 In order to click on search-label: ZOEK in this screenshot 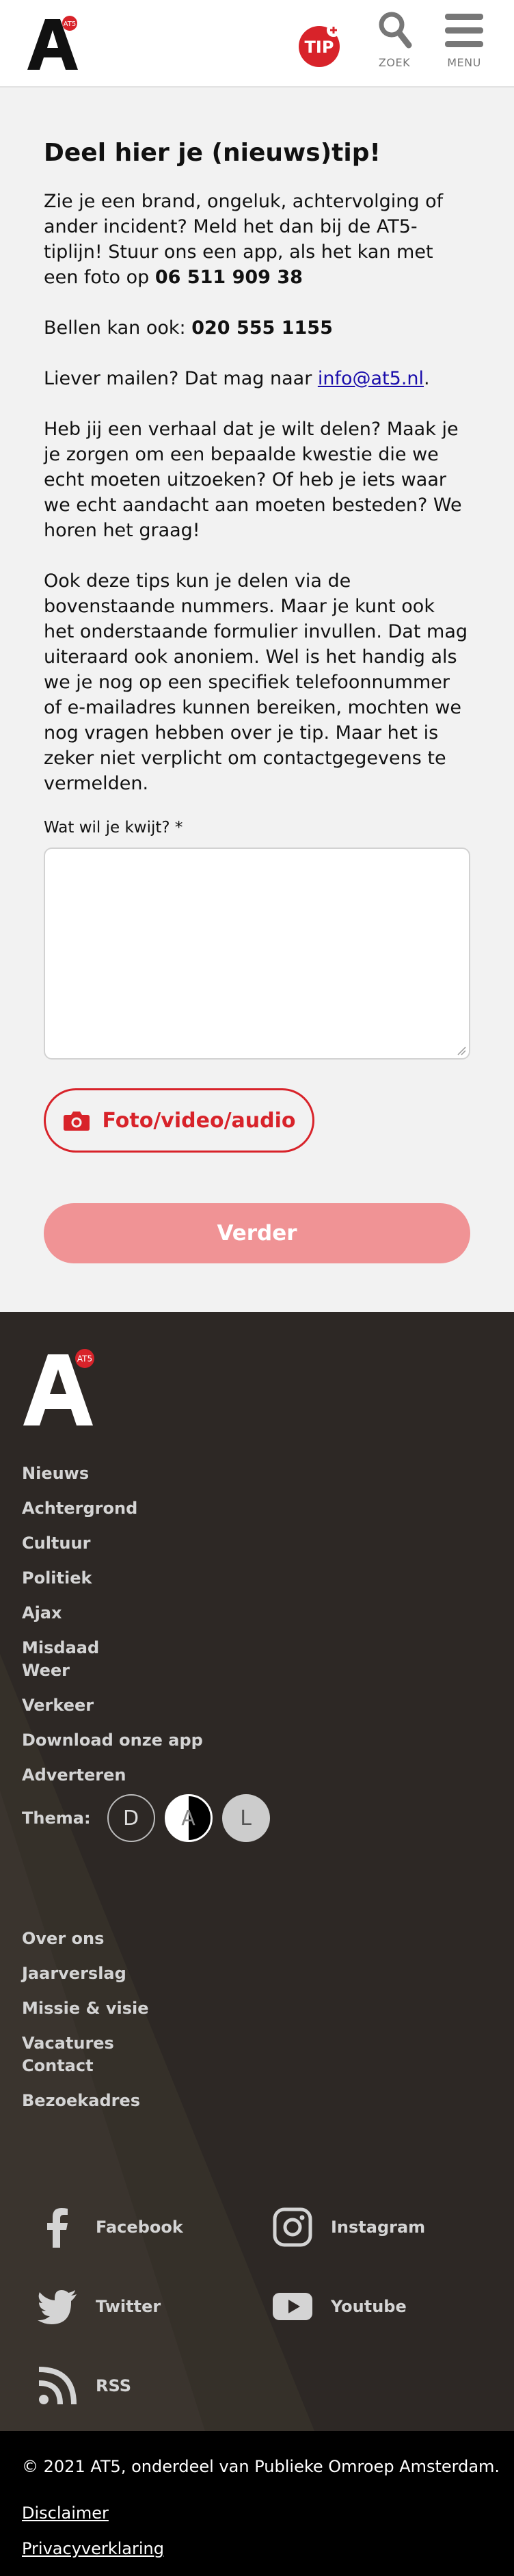, I will do `click(394, 62)`.